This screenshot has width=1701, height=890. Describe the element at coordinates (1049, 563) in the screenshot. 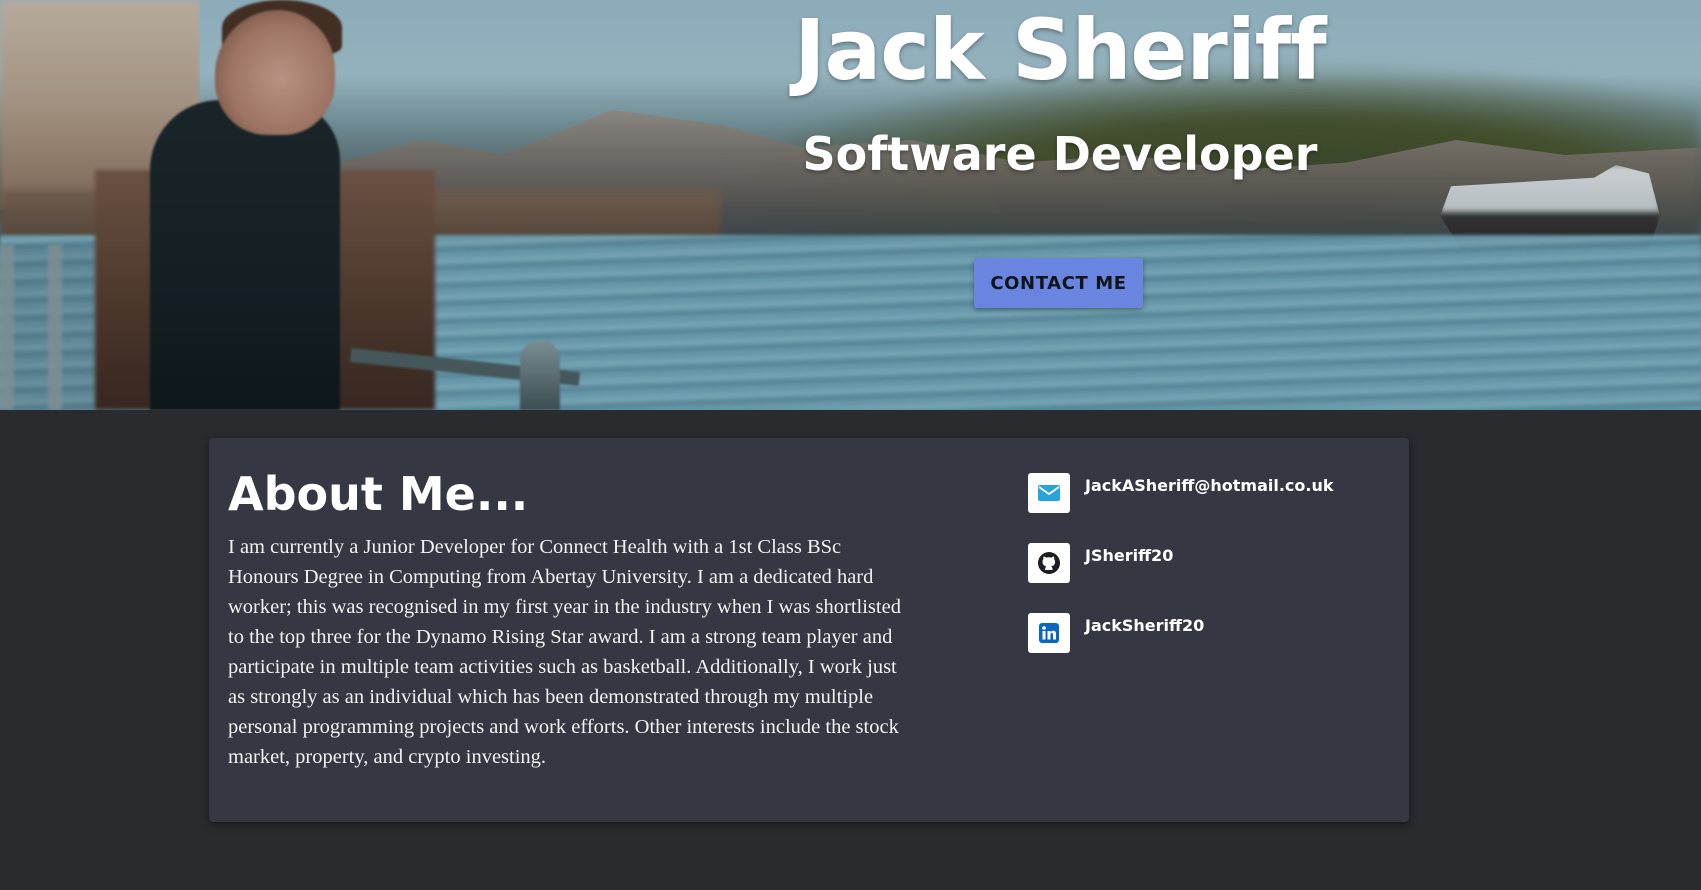

I see `github-icon` at that location.